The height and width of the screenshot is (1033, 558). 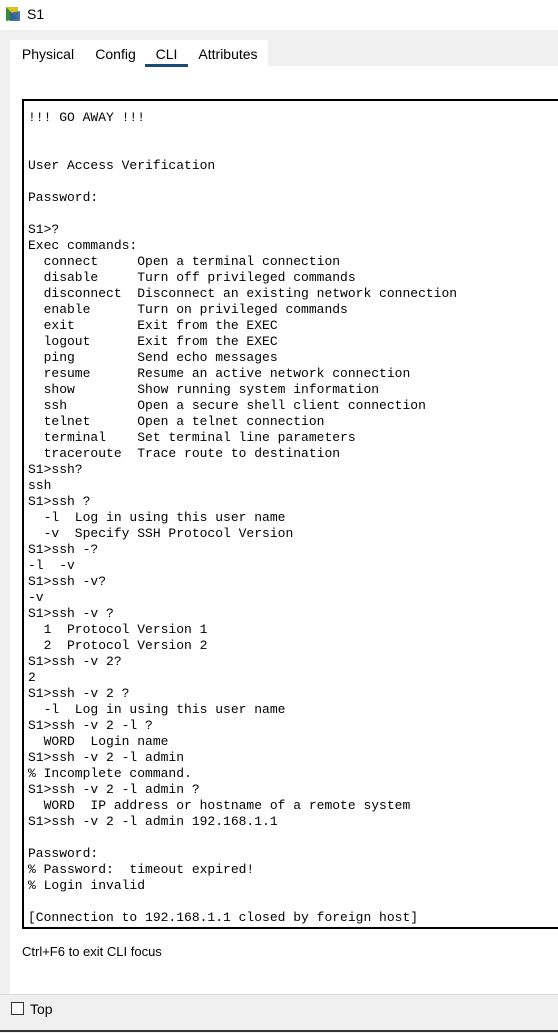 What do you see at coordinates (228, 53) in the screenshot?
I see `tab-attributes: Attributes` at bounding box center [228, 53].